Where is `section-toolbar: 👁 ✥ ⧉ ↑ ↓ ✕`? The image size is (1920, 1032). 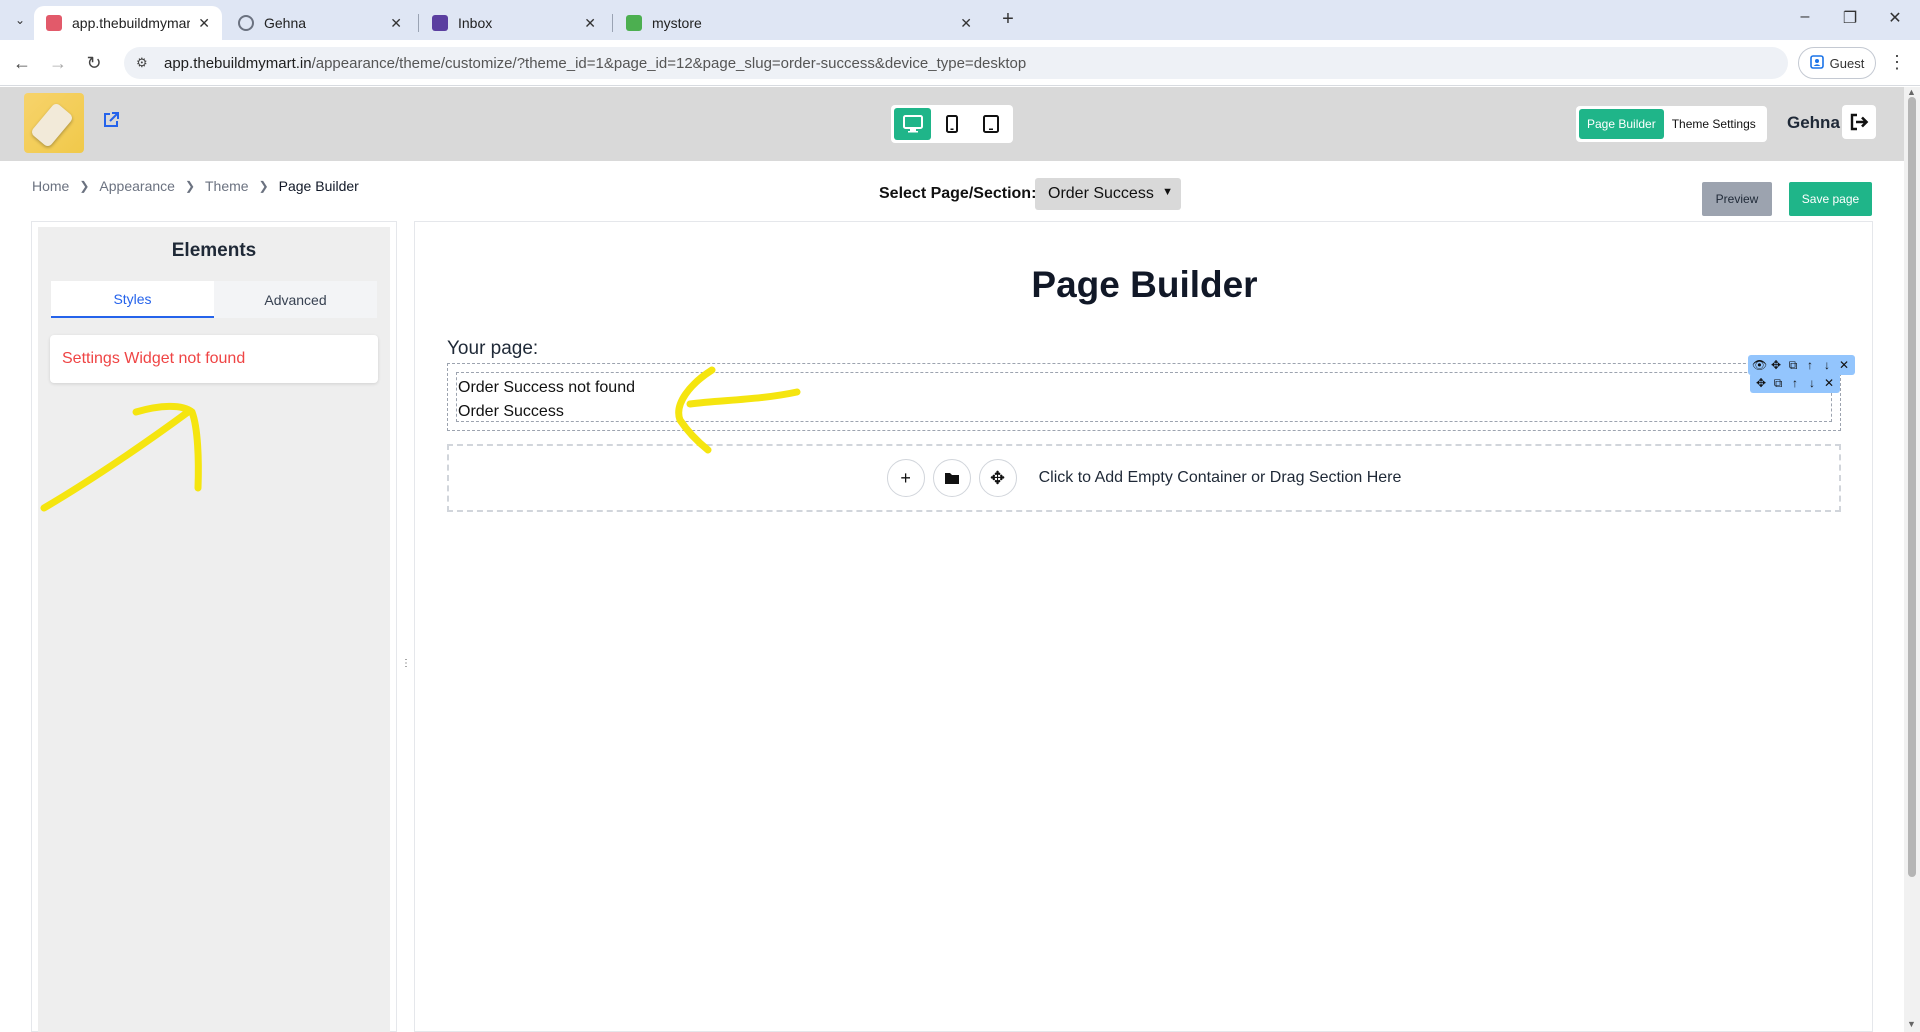 section-toolbar: 👁 ✥ ⧉ ↑ ↓ ✕ is located at coordinates (1801, 365).